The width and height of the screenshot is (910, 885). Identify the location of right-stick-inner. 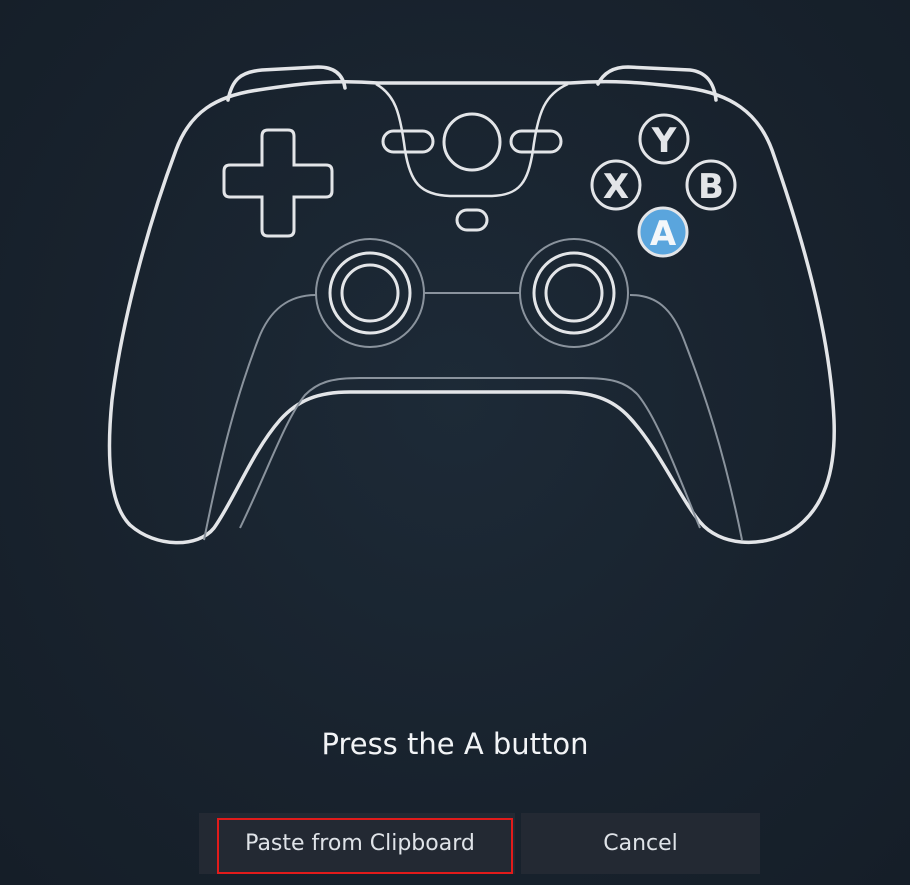
(574, 293).